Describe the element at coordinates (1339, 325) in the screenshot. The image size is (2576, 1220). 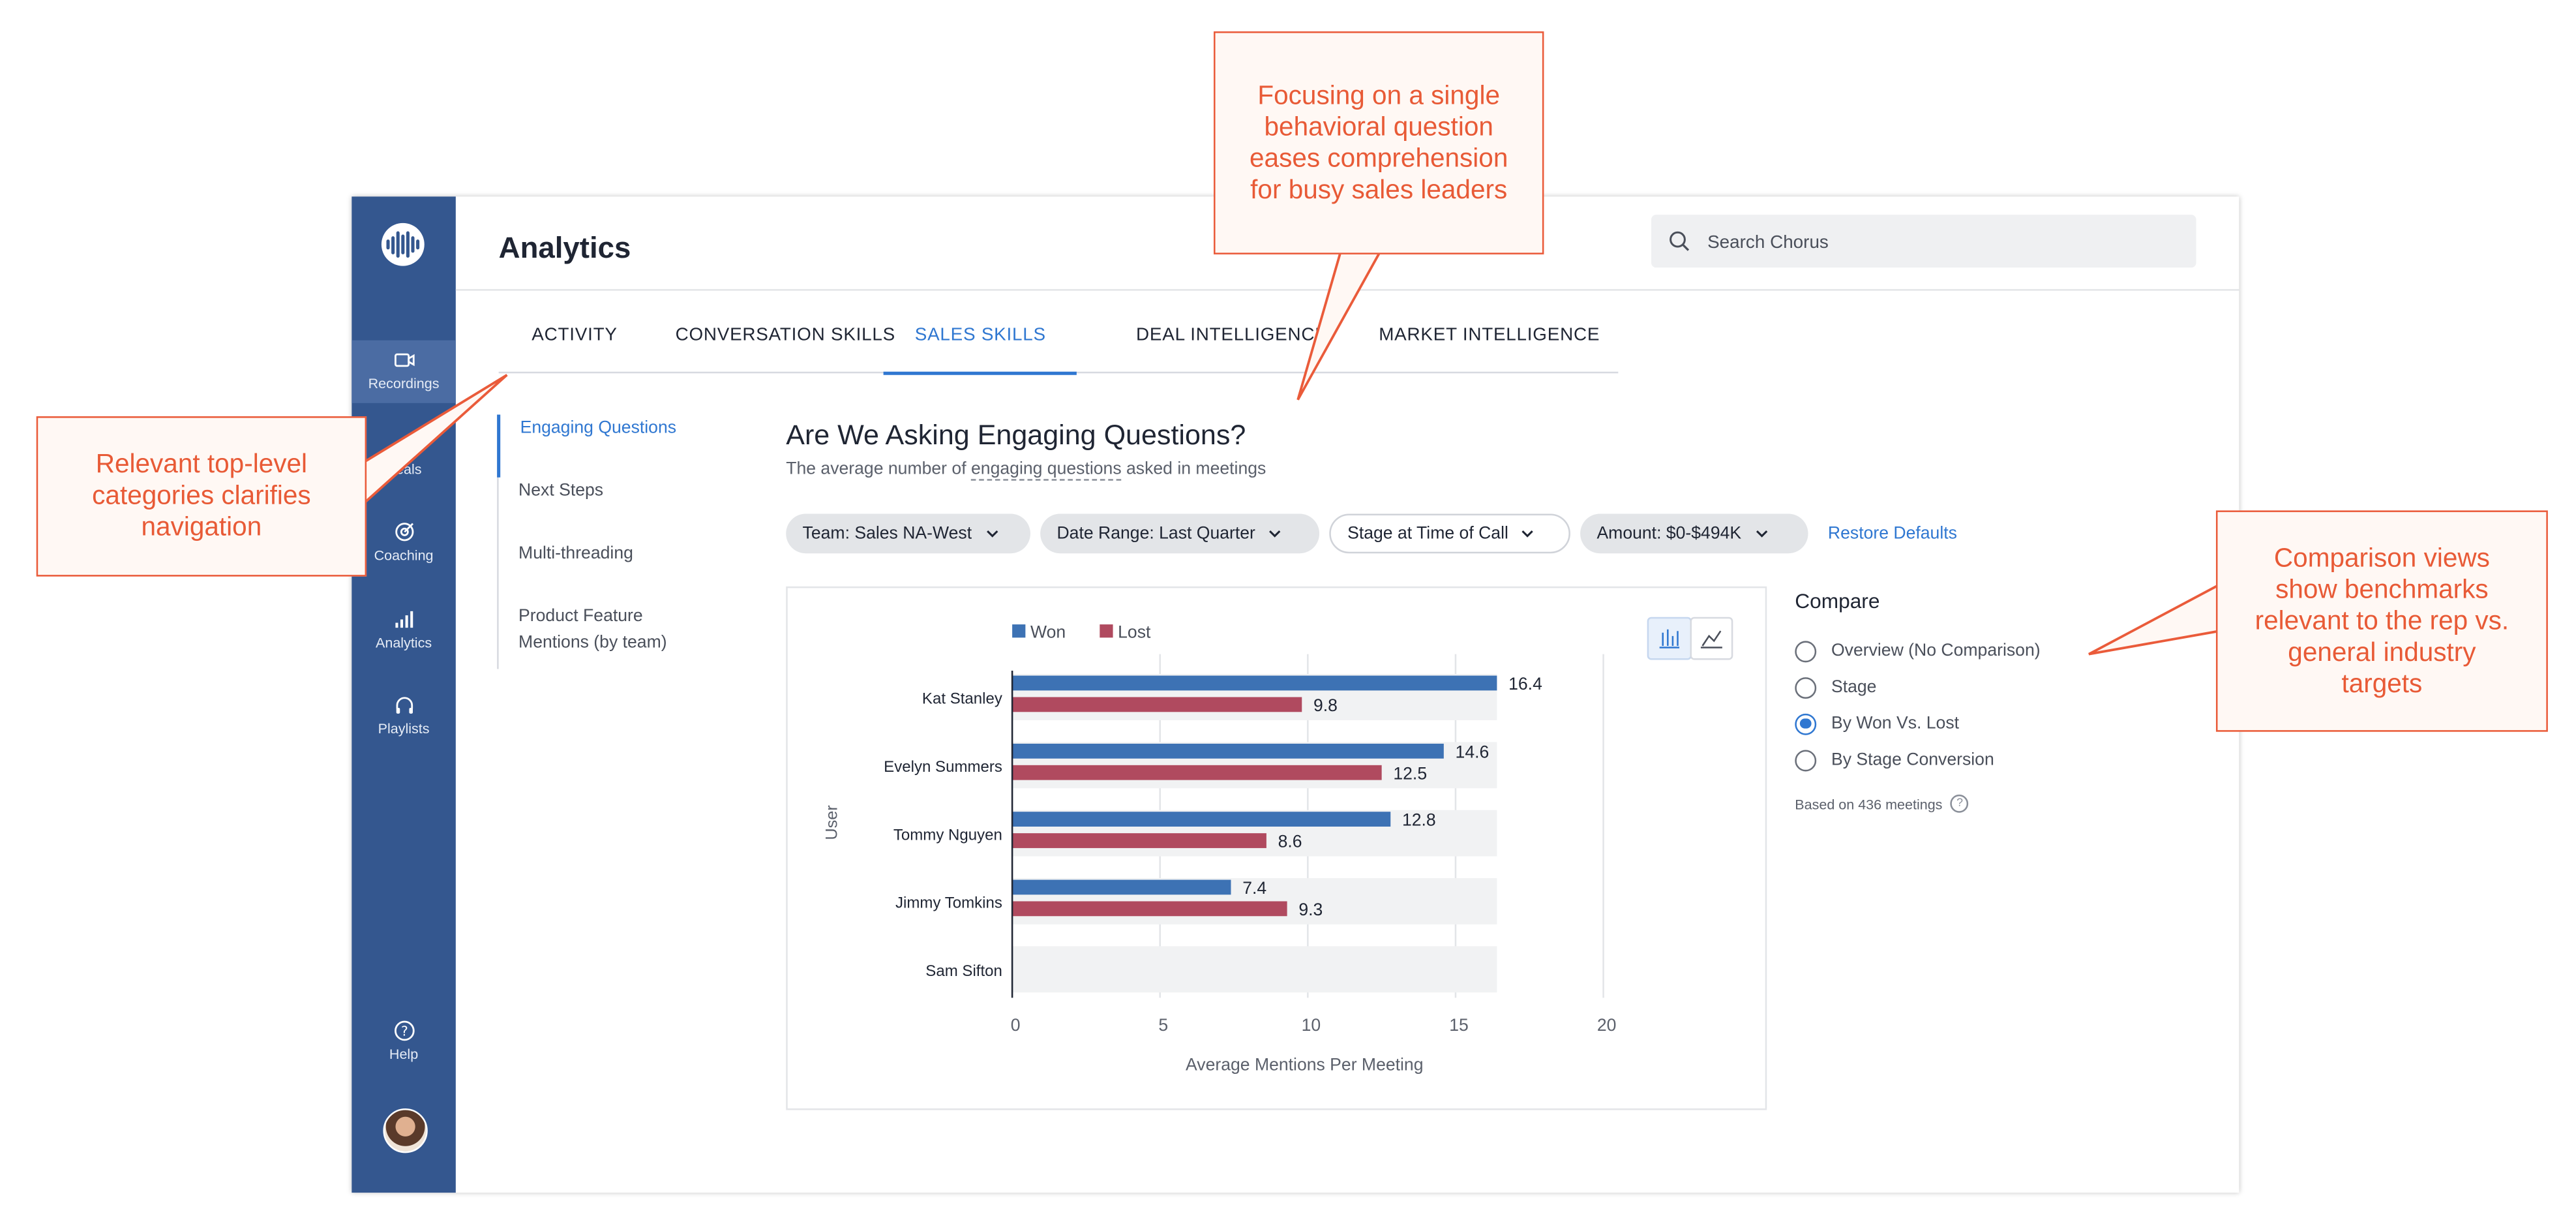
I see `callout-pointer-top` at that location.